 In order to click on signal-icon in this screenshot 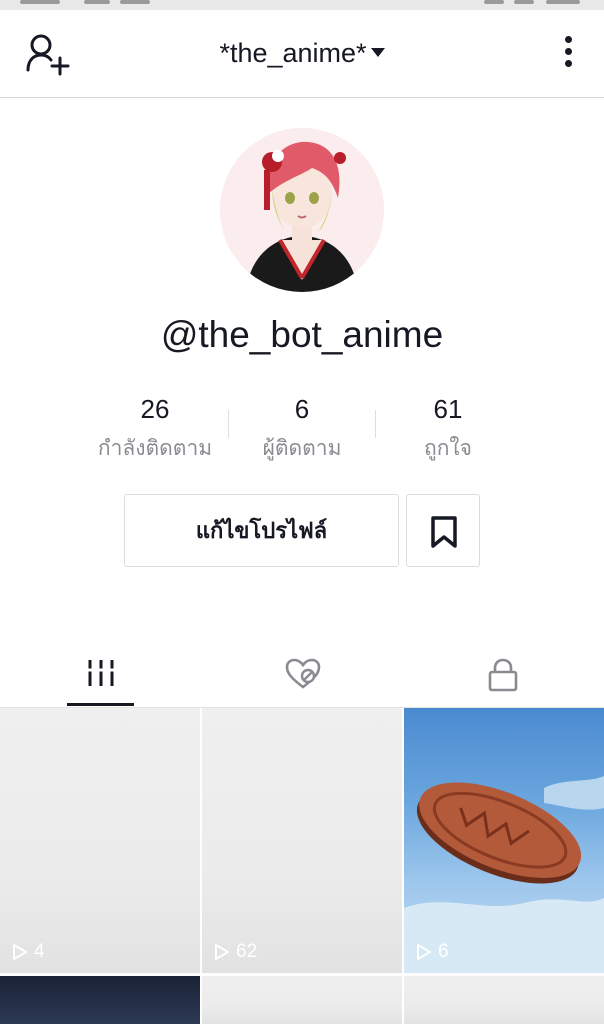, I will do `click(97, 2)`.